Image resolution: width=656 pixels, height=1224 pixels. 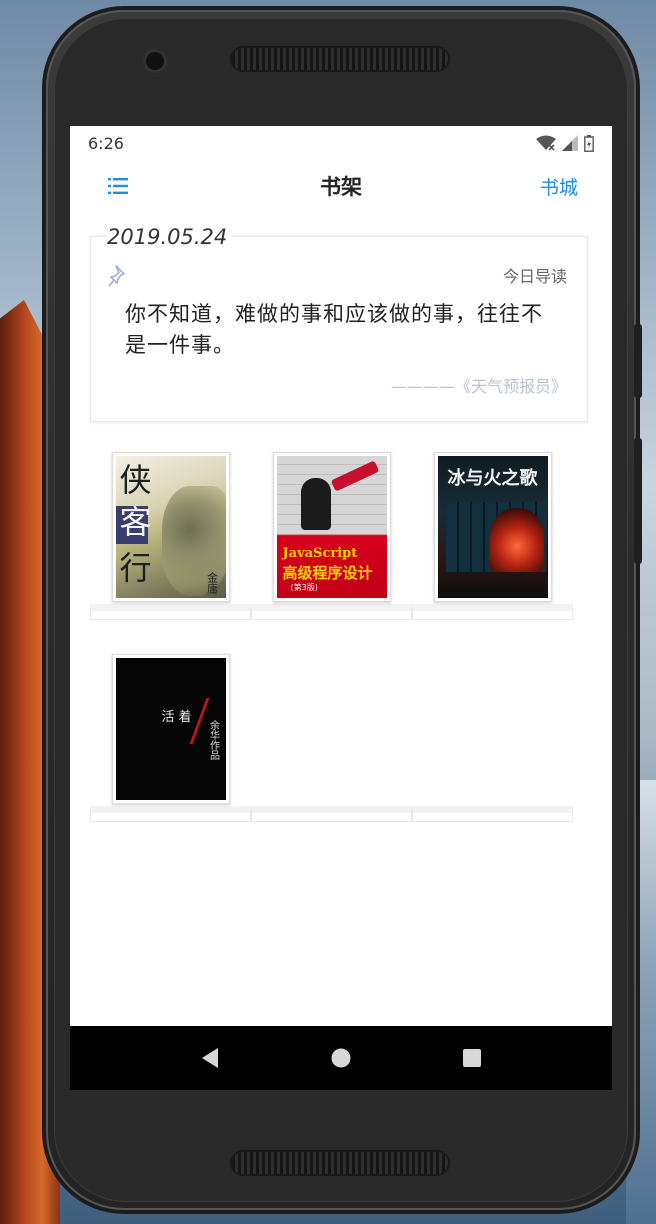 What do you see at coordinates (155, 61) in the screenshot?
I see `front-camera` at bounding box center [155, 61].